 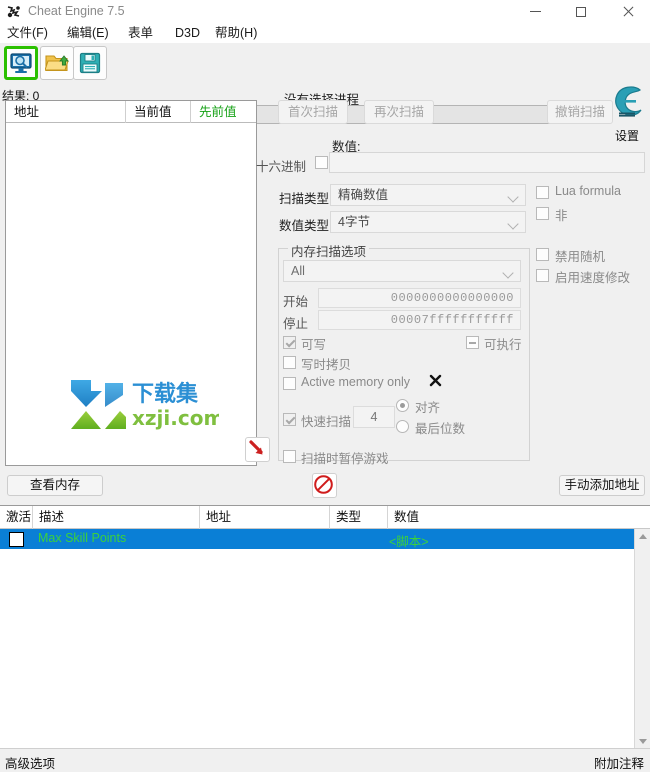 I want to click on cheat-engine-logo-icon, so click(x=14, y=12).